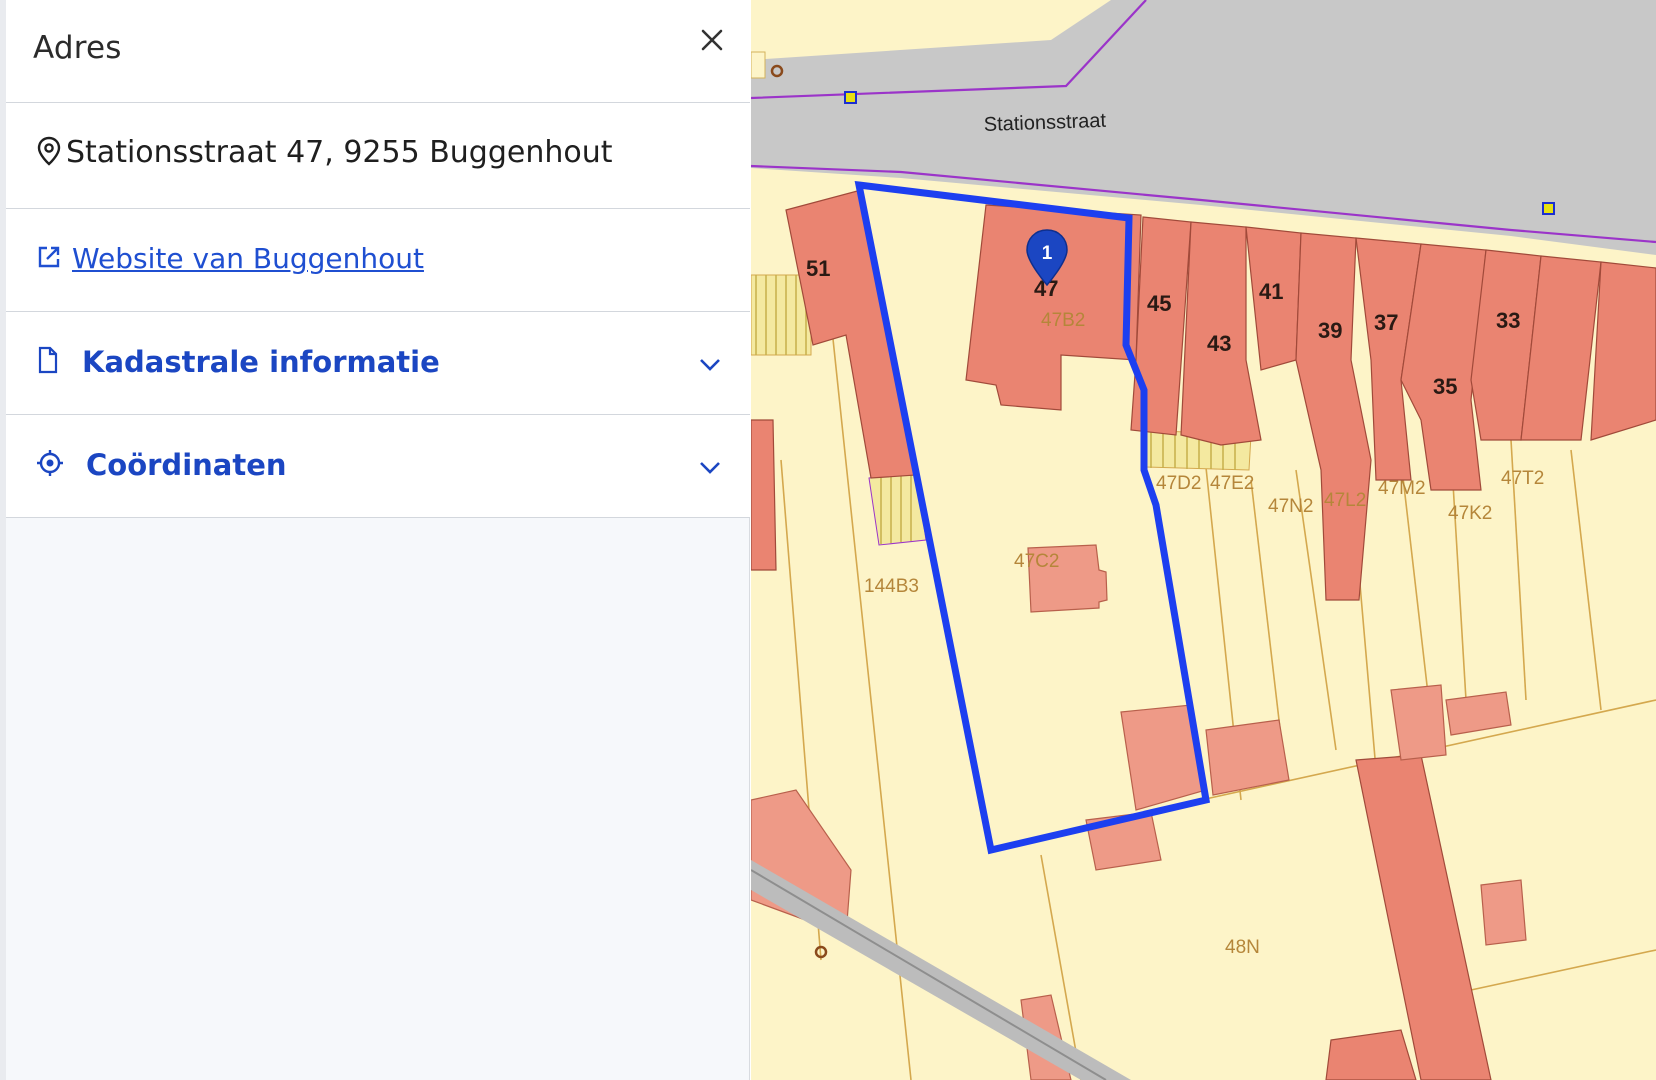  Describe the element at coordinates (1047, 253) in the screenshot. I see `marker-label: 1` at that location.